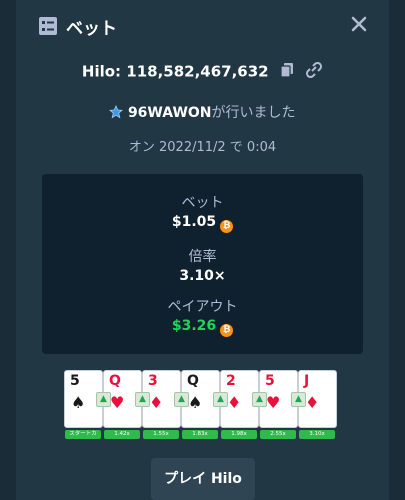 The height and width of the screenshot is (500, 405). Describe the element at coordinates (202, 26) in the screenshot. I see `modal-header: ベット` at that location.